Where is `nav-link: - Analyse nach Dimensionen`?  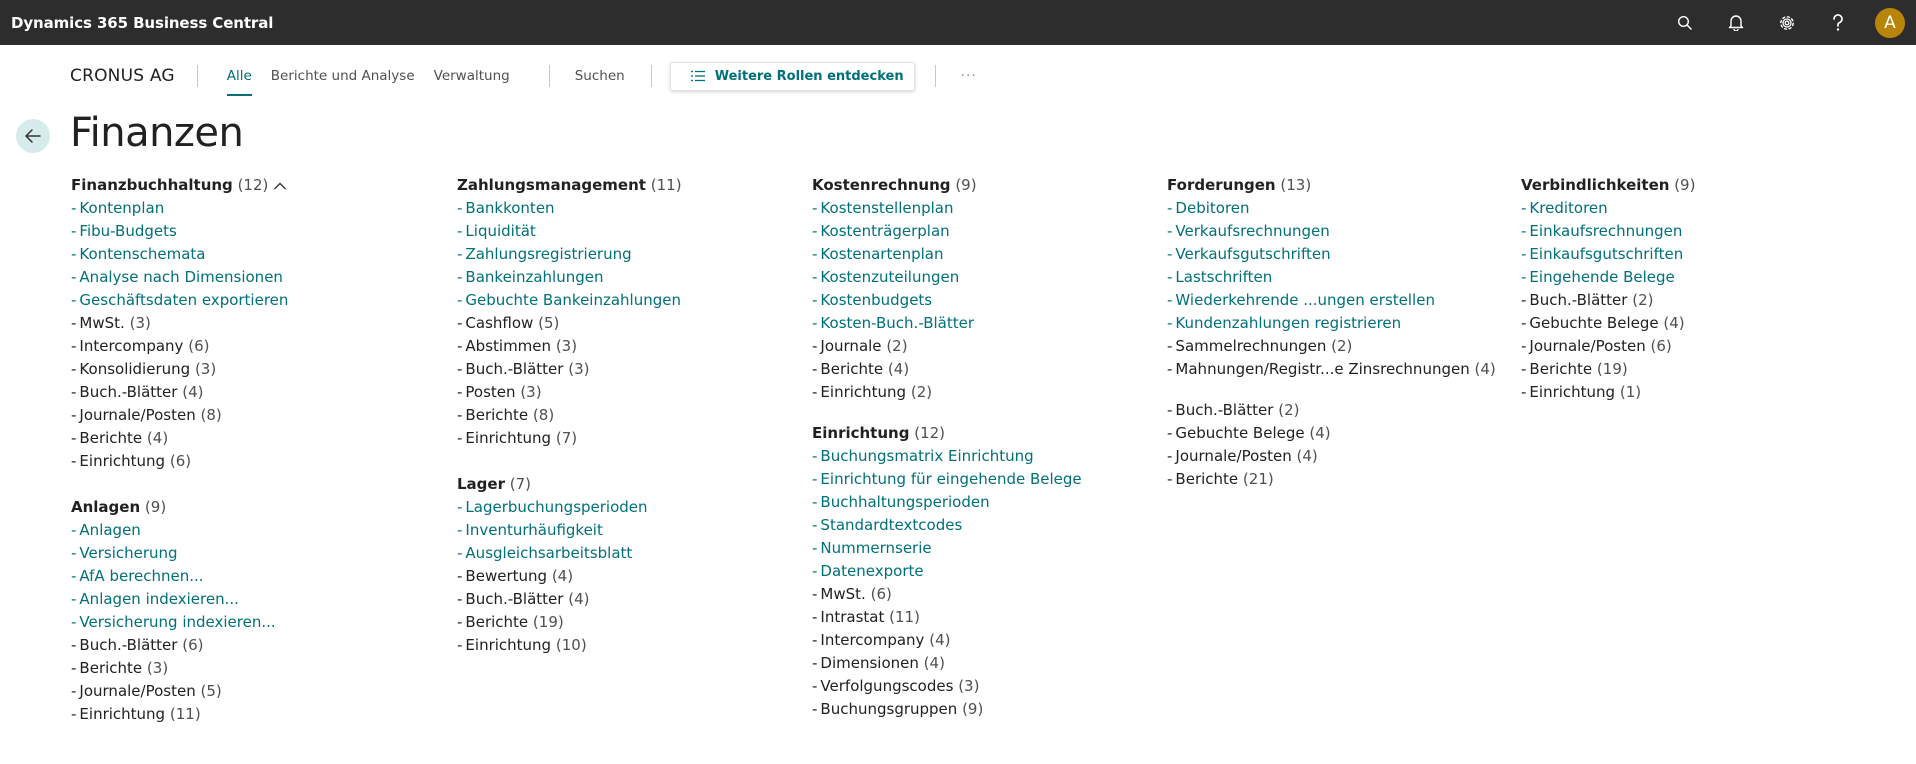
nav-link: - Analyse nach Dimensionen is located at coordinates (179, 277).